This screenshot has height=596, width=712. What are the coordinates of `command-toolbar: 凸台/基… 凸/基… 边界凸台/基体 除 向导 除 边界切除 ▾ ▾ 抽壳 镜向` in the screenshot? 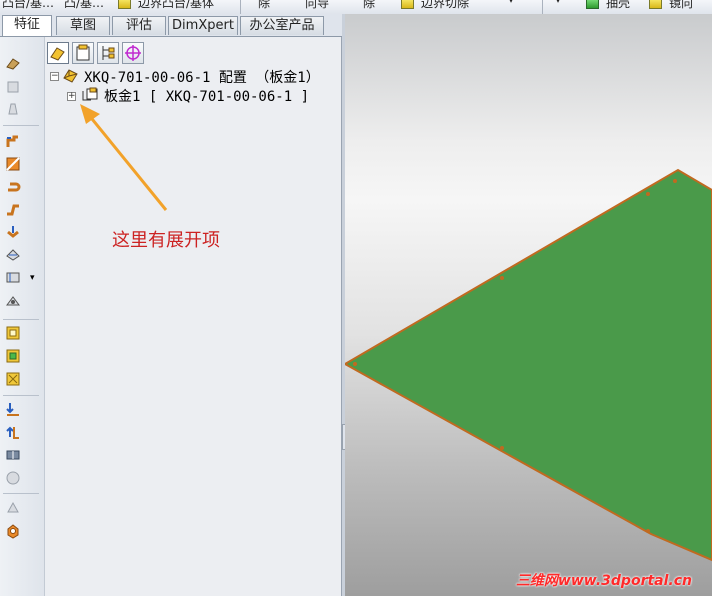 It's located at (356, 7).